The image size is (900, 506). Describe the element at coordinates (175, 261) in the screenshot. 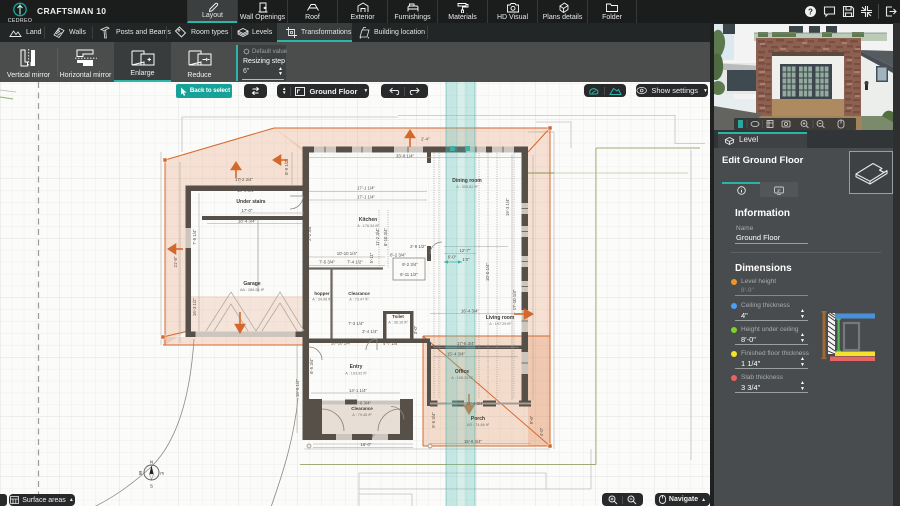

I see `svg-text: 21'-8"` at that location.